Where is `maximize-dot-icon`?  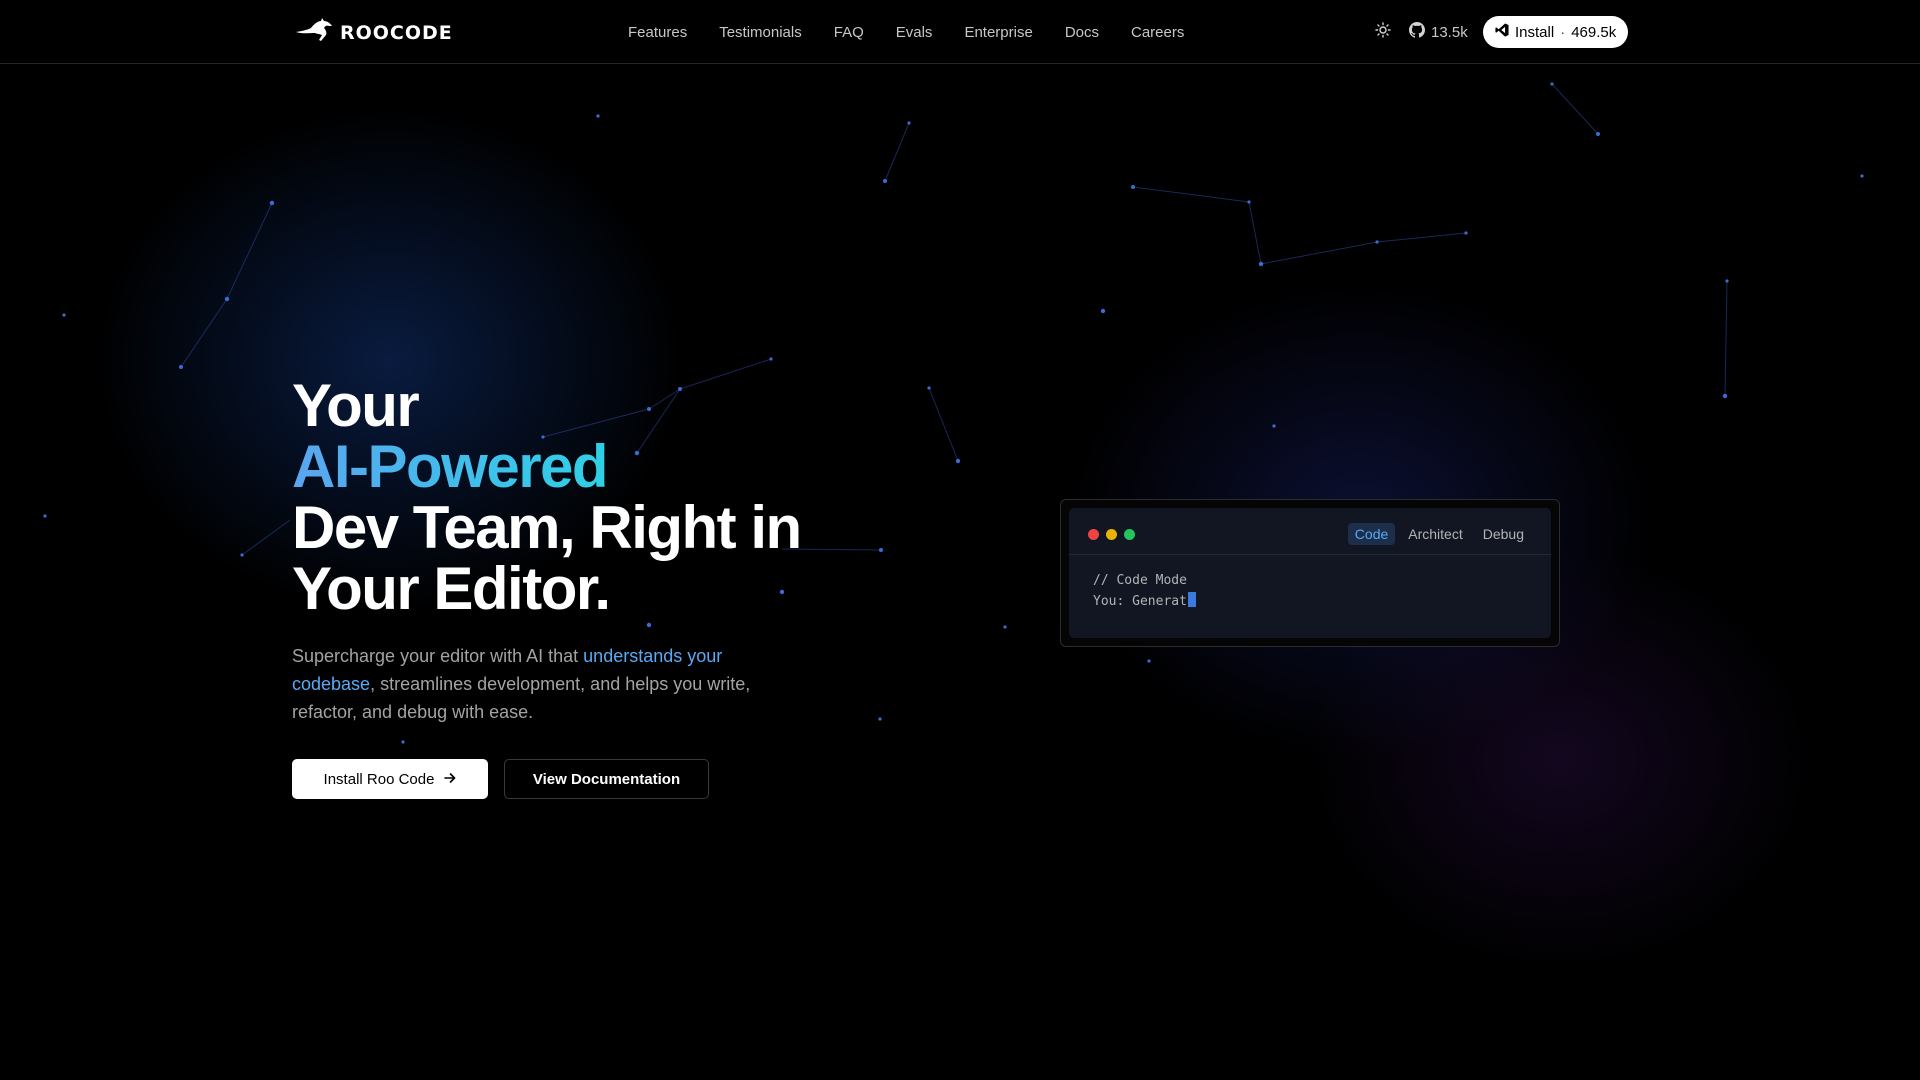 maximize-dot-icon is located at coordinates (1129, 534).